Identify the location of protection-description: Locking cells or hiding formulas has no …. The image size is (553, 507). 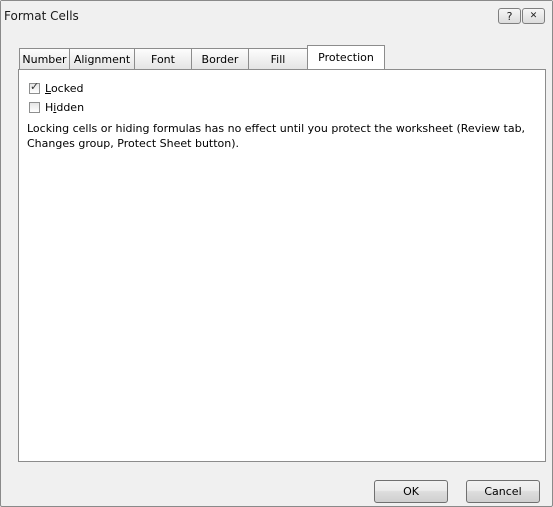
(276, 136).